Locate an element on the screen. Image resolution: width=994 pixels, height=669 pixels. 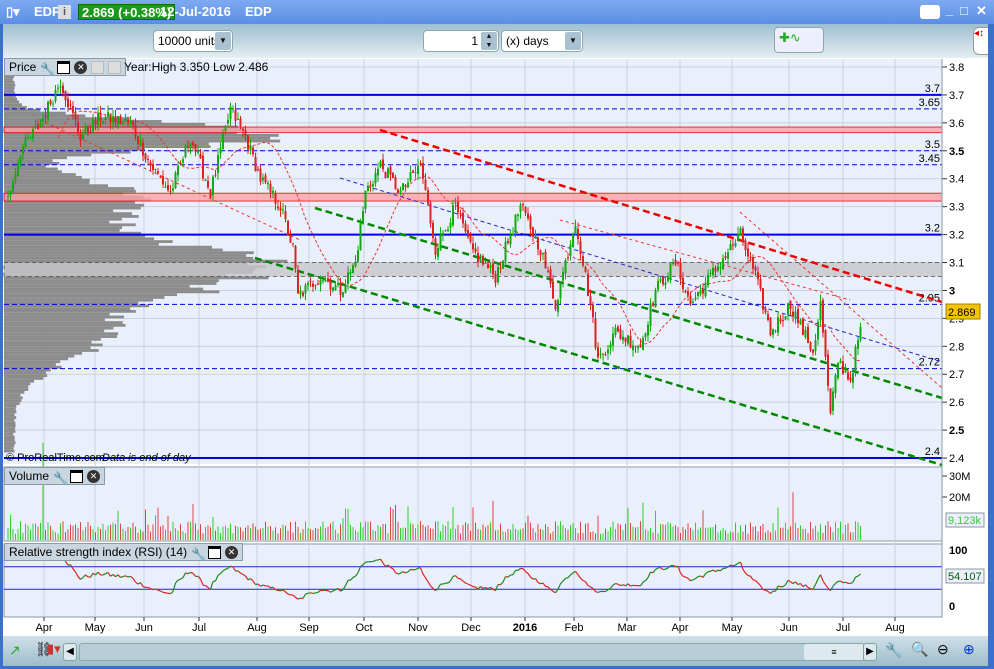
y-tick-label: 2.5 is located at coordinates (956, 431).